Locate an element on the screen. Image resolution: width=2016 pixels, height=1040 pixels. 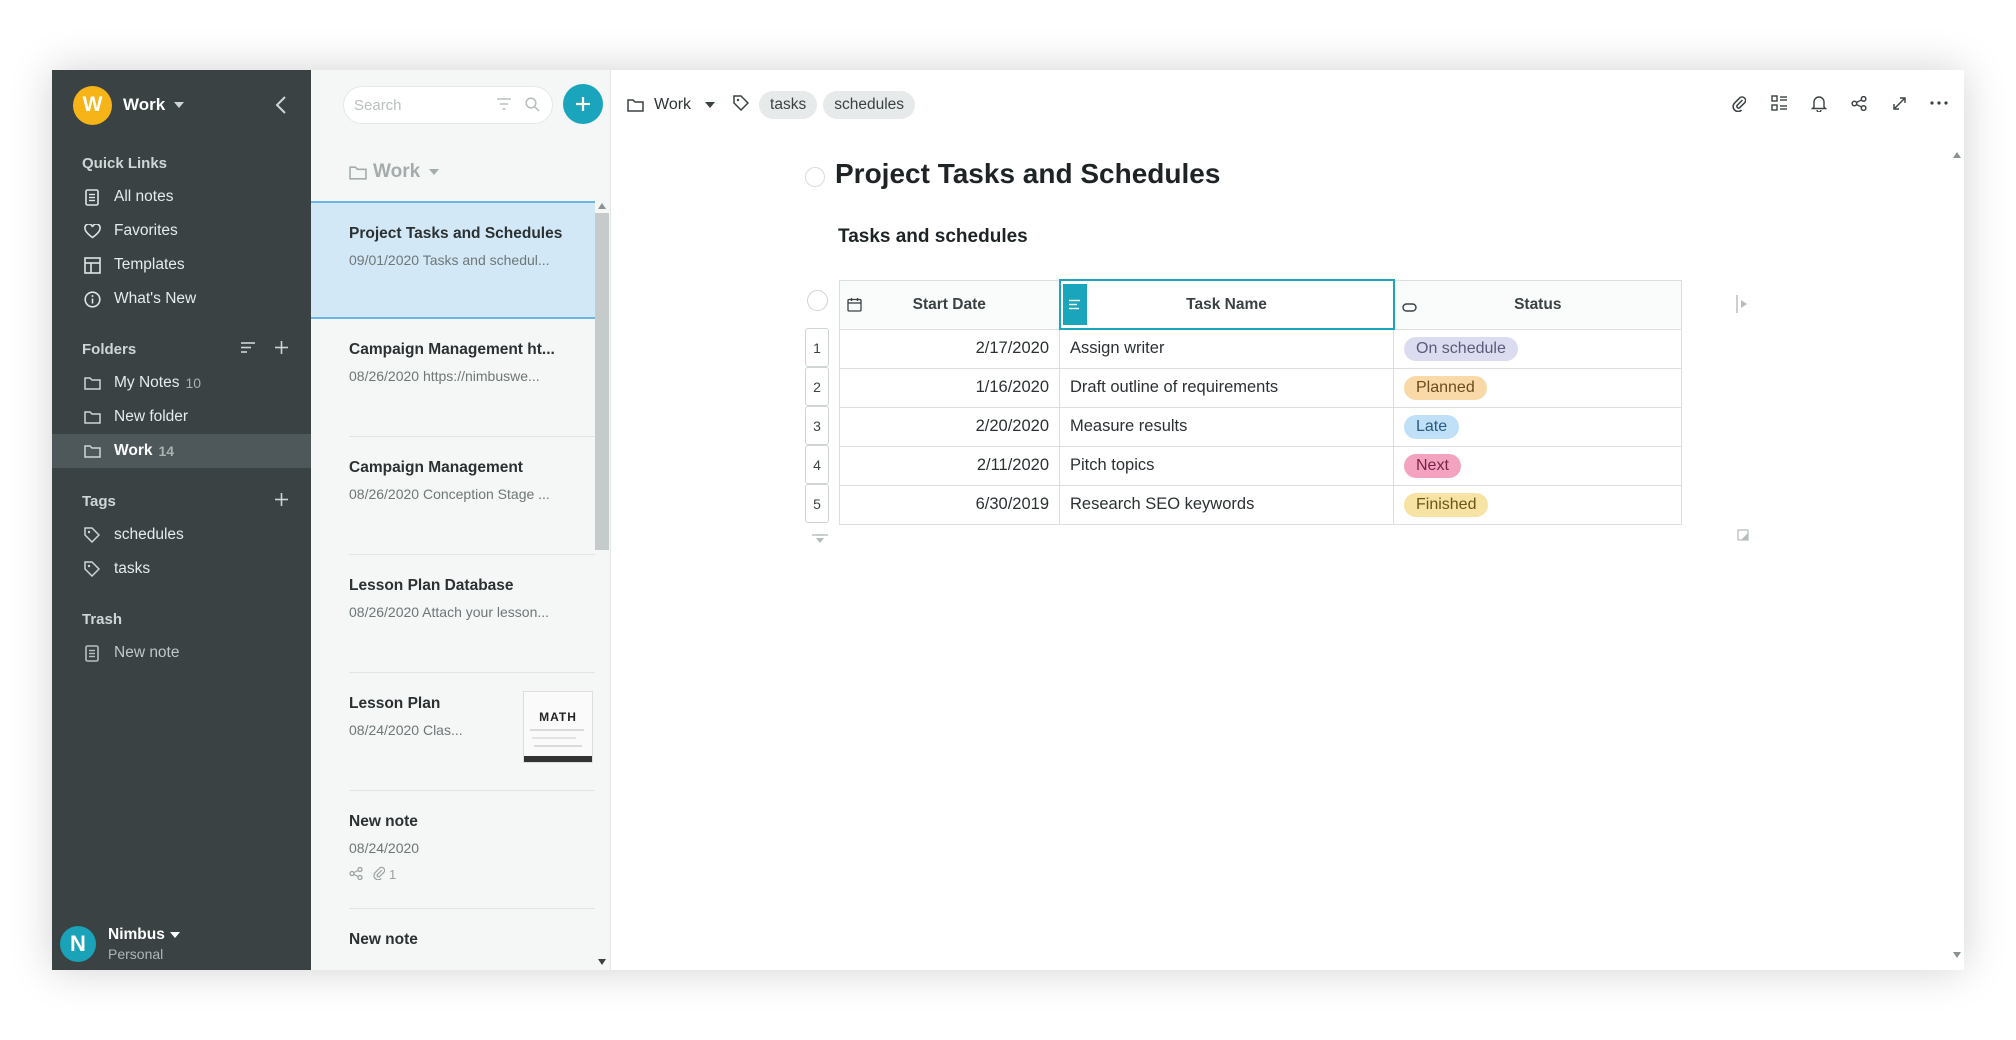
section-heading: Tasks and schedules is located at coordinates (933, 237).